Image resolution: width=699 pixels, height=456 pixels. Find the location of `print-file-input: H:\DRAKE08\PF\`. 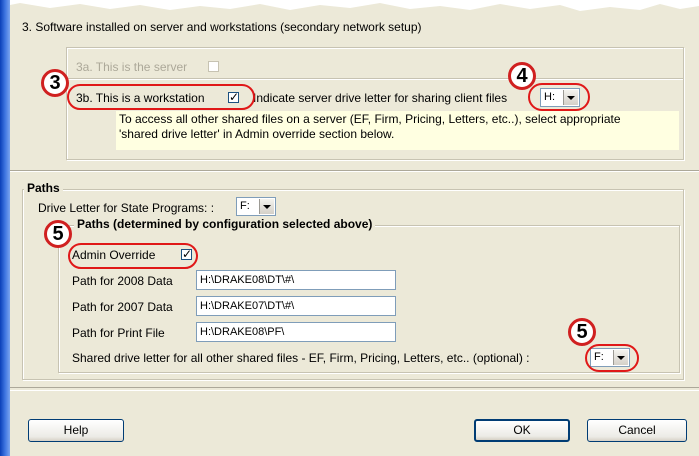

print-file-input: H:\DRAKE08\PF\ is located at coordinates (296, 332).